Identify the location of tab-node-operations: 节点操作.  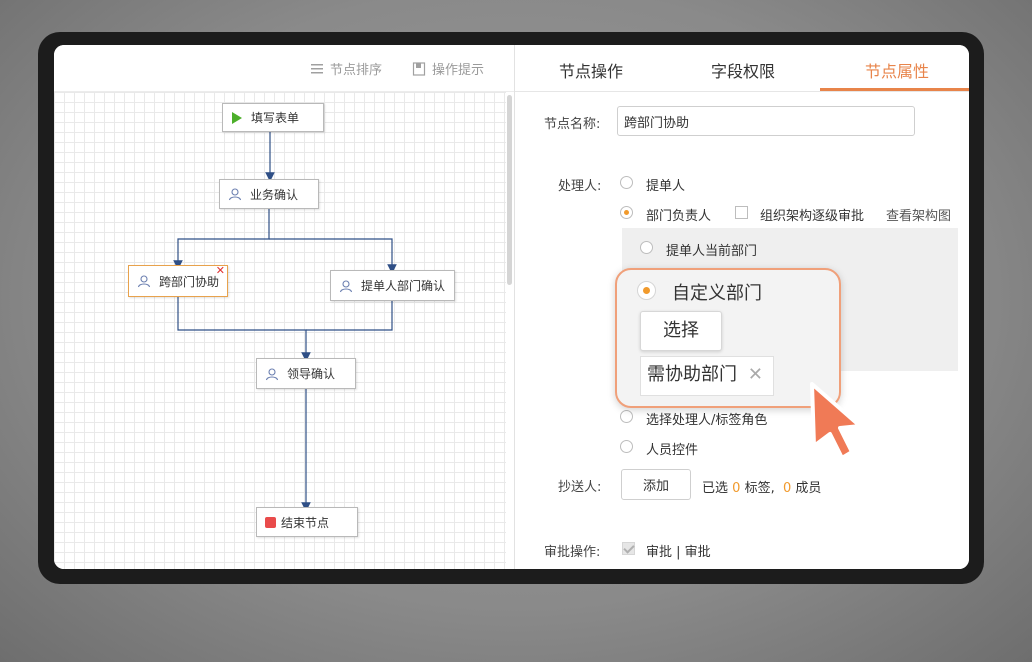
(591, 70).